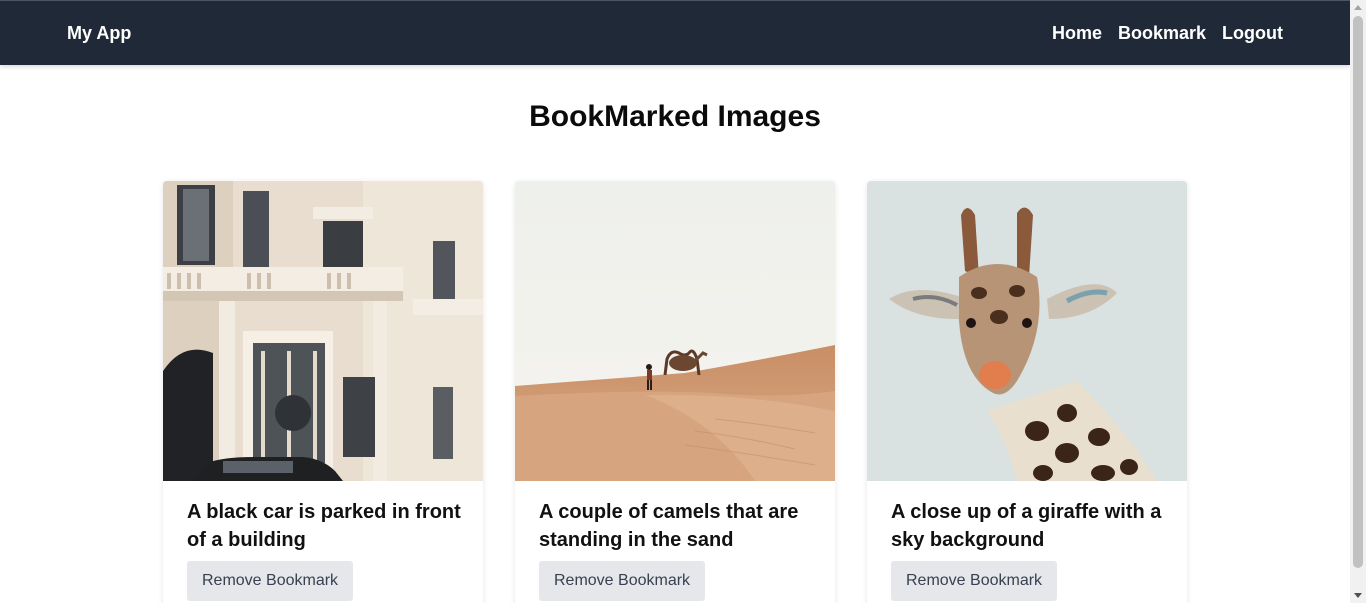 Image resolution: width=1366 pixels, height=603 pixels. I want to click on nav-link-home: Home, so click(1077, 33).